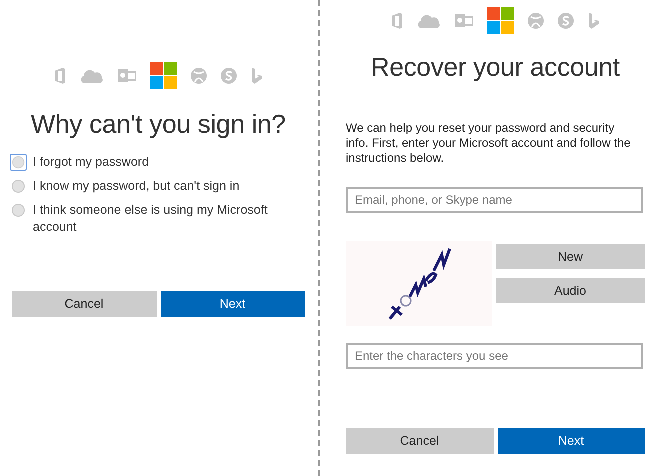  Describe the element at coordinates (494, 200) in the screenshot. I see `account-field: Email, phone, or Skype name` at that location.